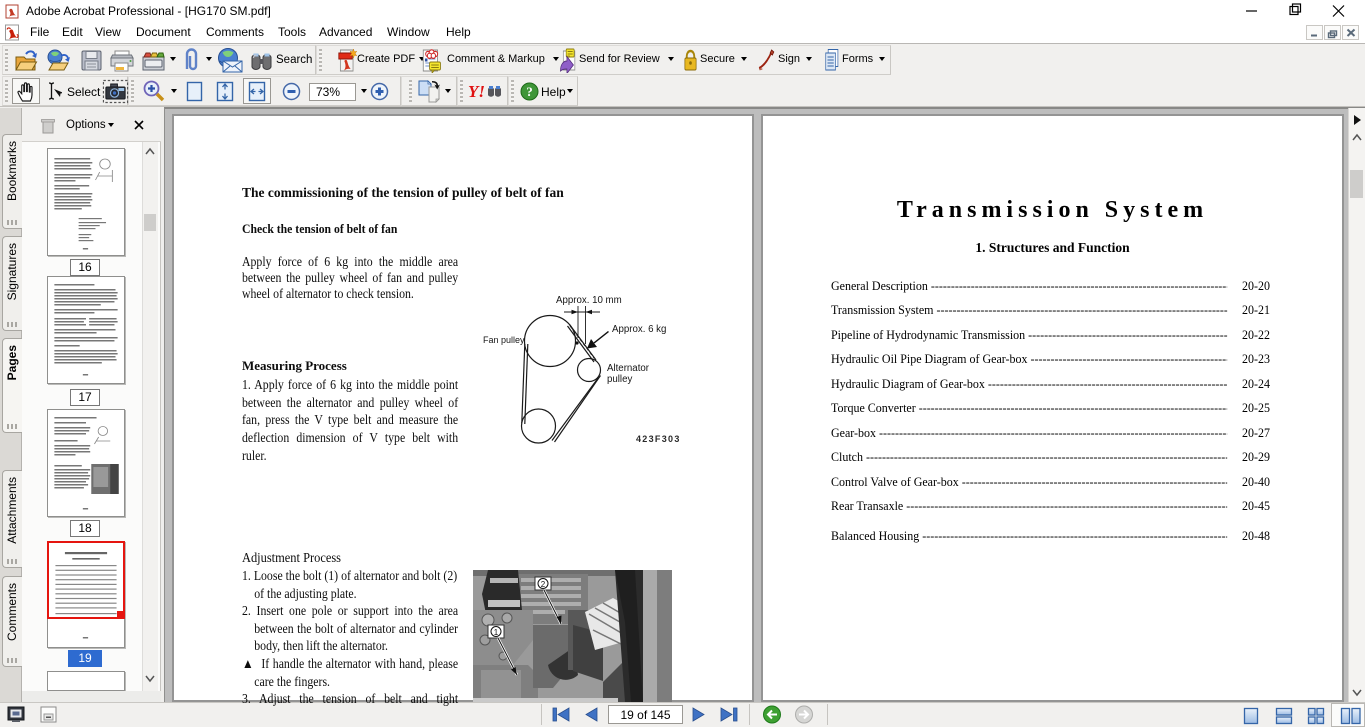 Image resolution: width=1365 pixels, height=727 pixels. I want to click on svg-text: 423F303, so click(658, 439).